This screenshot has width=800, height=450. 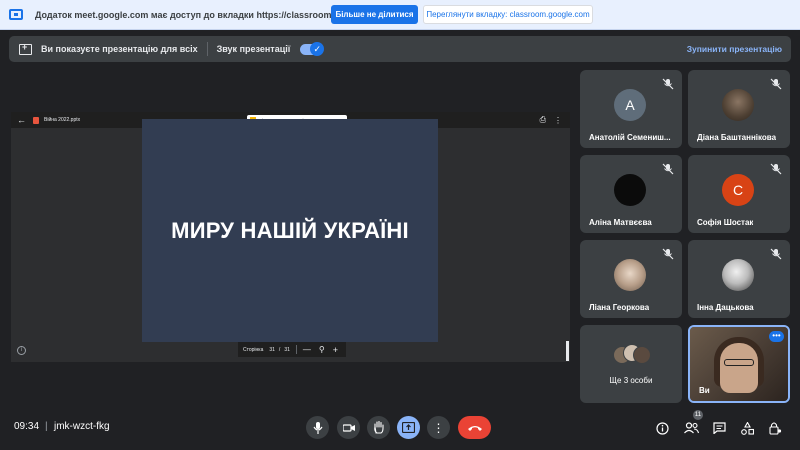 What do you see at coordinates (631, 380) in the screenshot?
I see `more-participants-label: Ще 3 особи` at bounding box center [631, 380].